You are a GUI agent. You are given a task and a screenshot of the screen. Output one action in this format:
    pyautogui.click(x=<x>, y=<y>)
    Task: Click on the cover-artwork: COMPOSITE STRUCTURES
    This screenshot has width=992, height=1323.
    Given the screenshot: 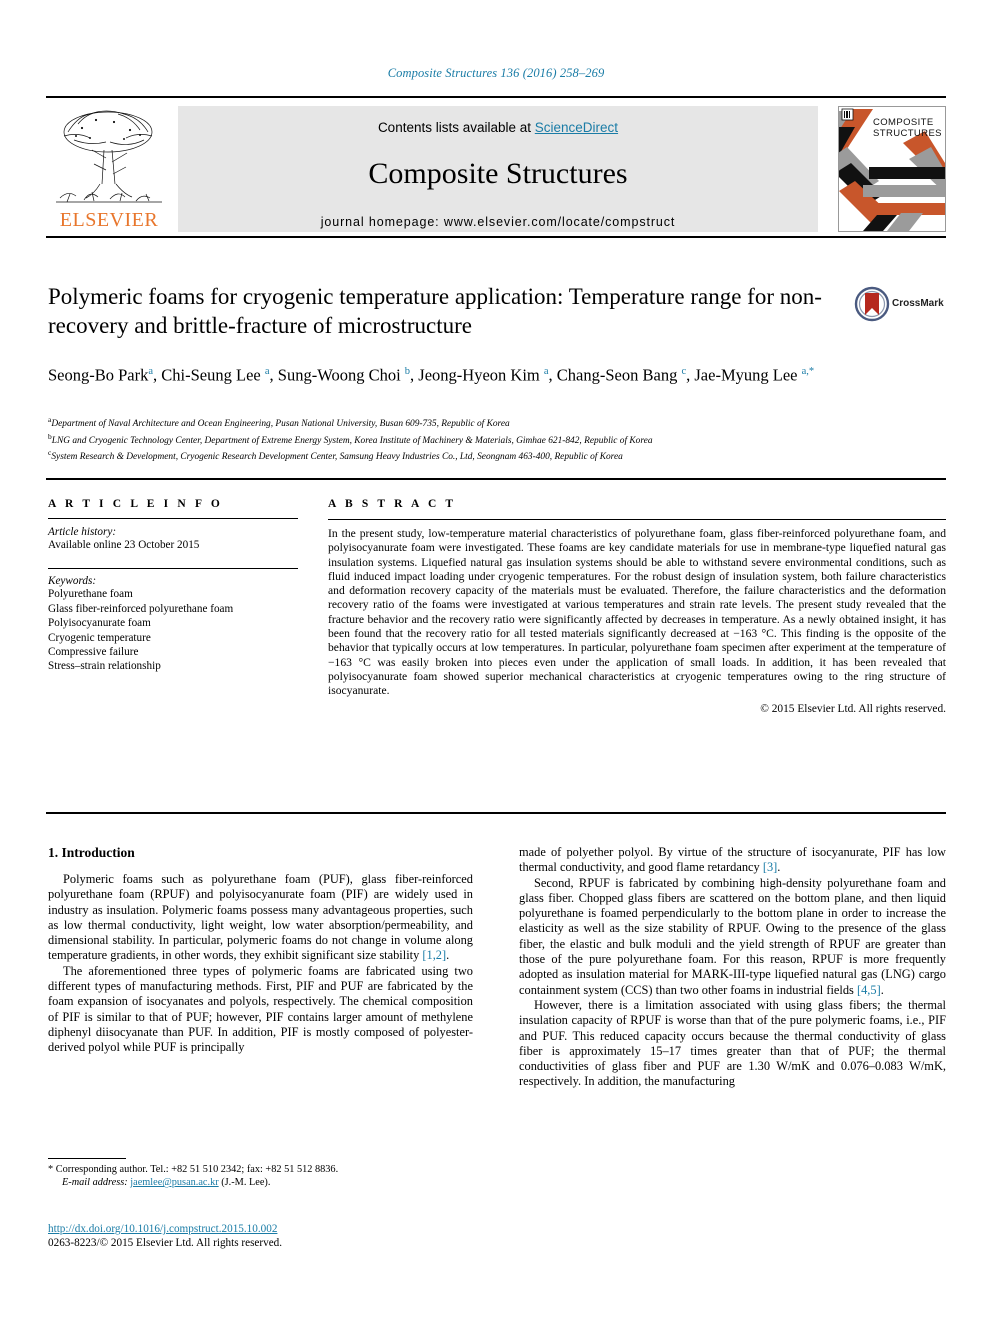 What is the action you would take?
    pyautogui.click(x=892, y=169)
    